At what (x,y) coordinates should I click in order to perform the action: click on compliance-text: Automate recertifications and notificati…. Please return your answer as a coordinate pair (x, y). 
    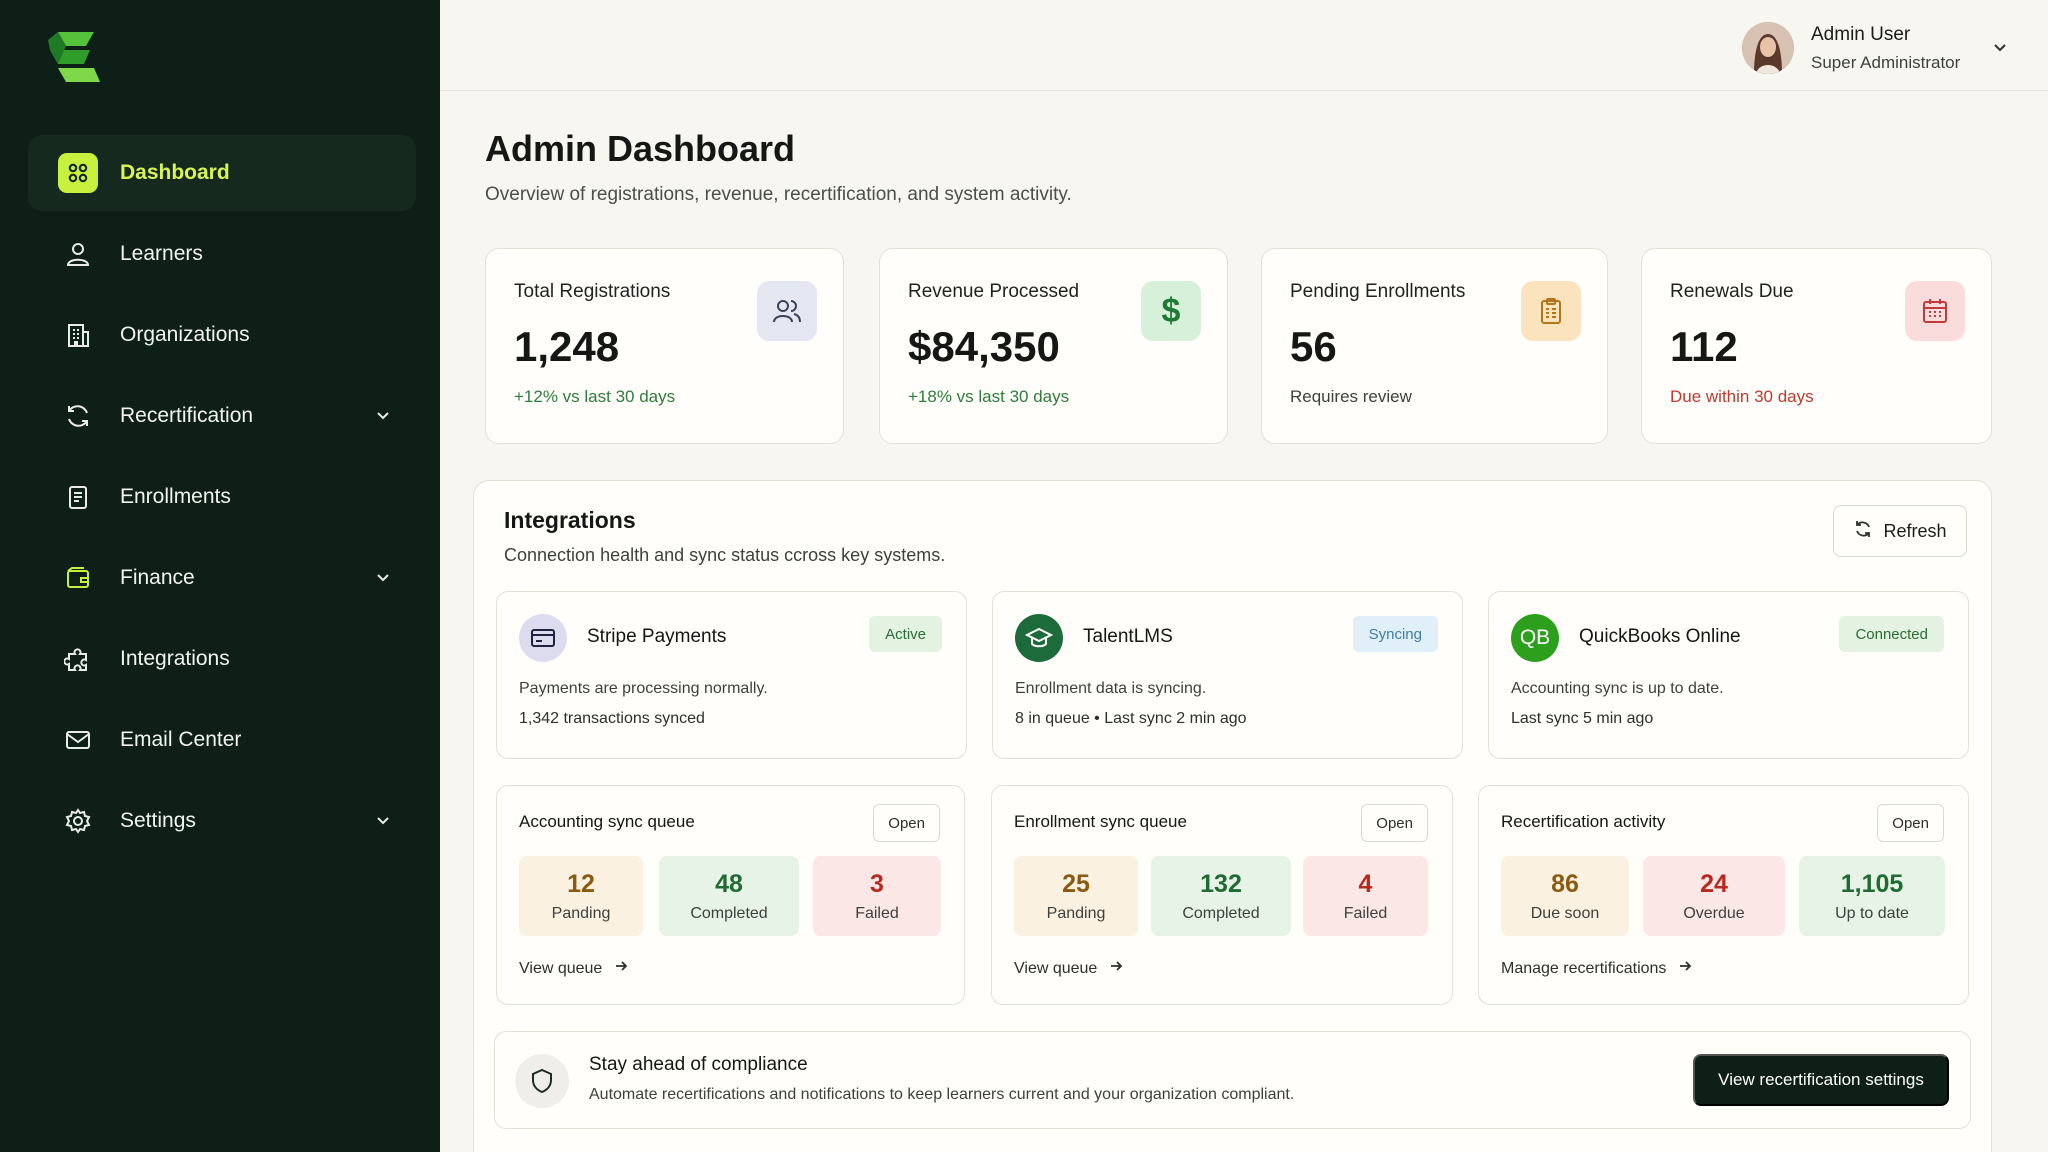
    Looking at the image, I should click on (942, 1094).